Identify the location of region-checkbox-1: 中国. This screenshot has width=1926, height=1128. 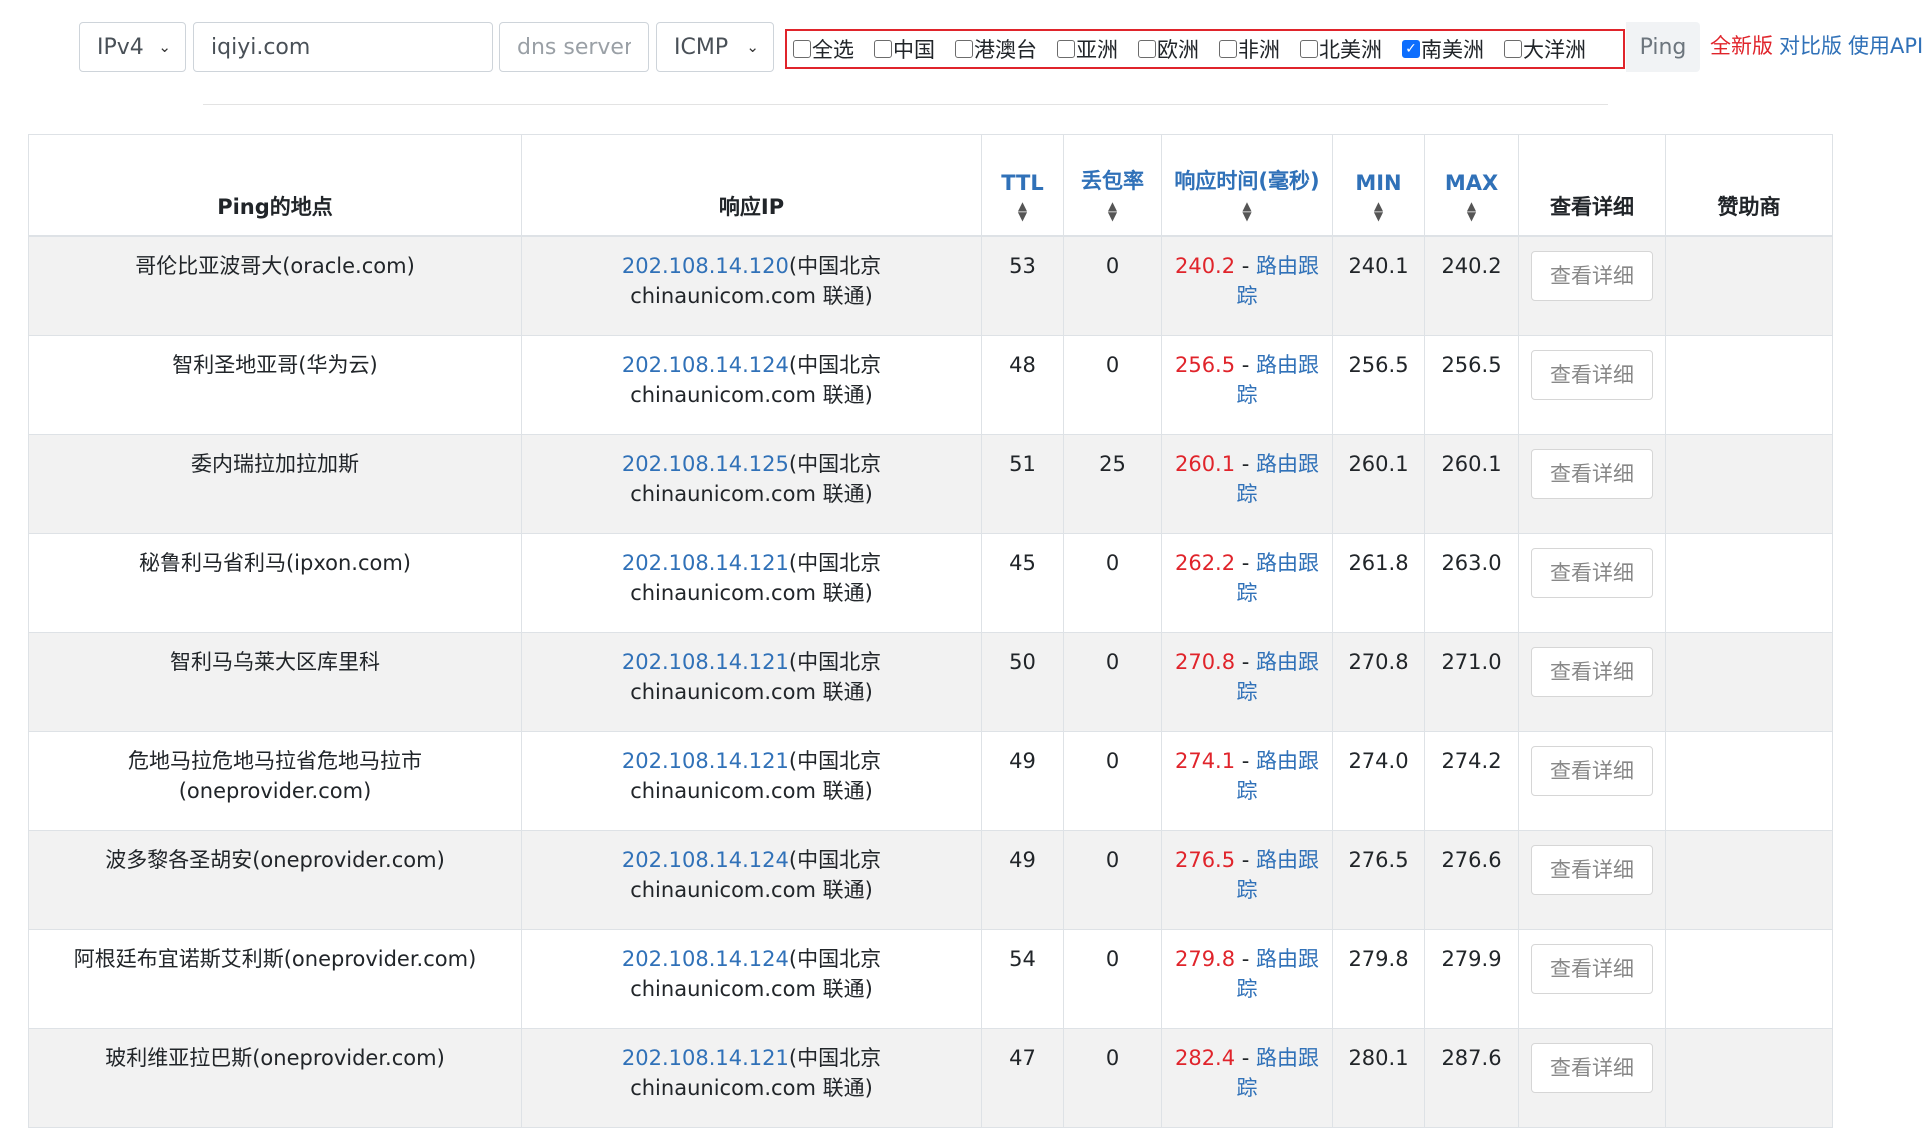
(904, 49).